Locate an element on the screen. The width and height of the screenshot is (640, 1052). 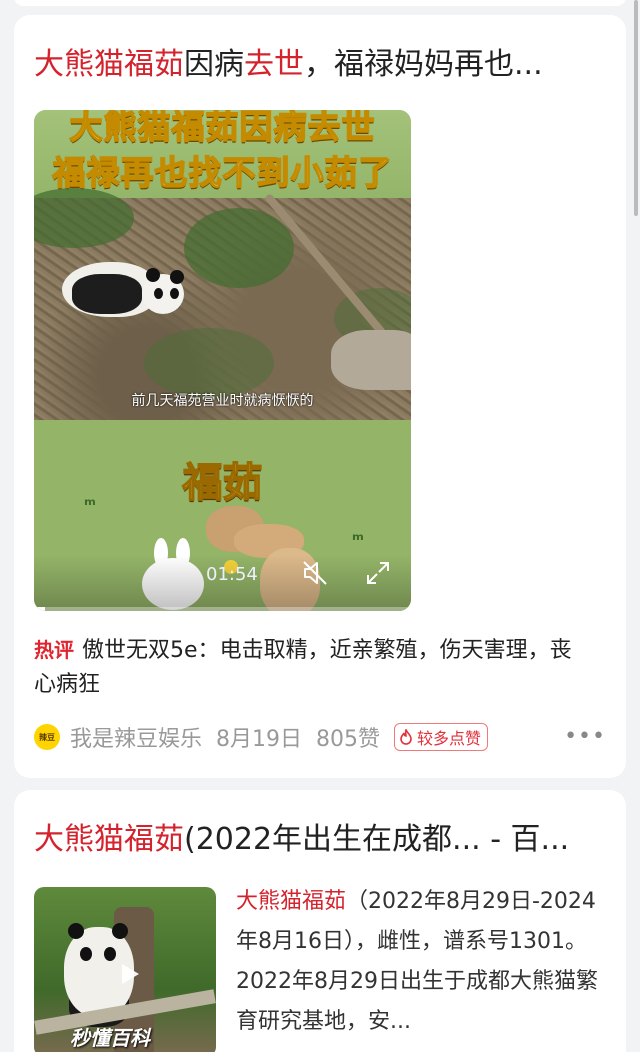
video-progress-fill is located at coordinates (40, 609).